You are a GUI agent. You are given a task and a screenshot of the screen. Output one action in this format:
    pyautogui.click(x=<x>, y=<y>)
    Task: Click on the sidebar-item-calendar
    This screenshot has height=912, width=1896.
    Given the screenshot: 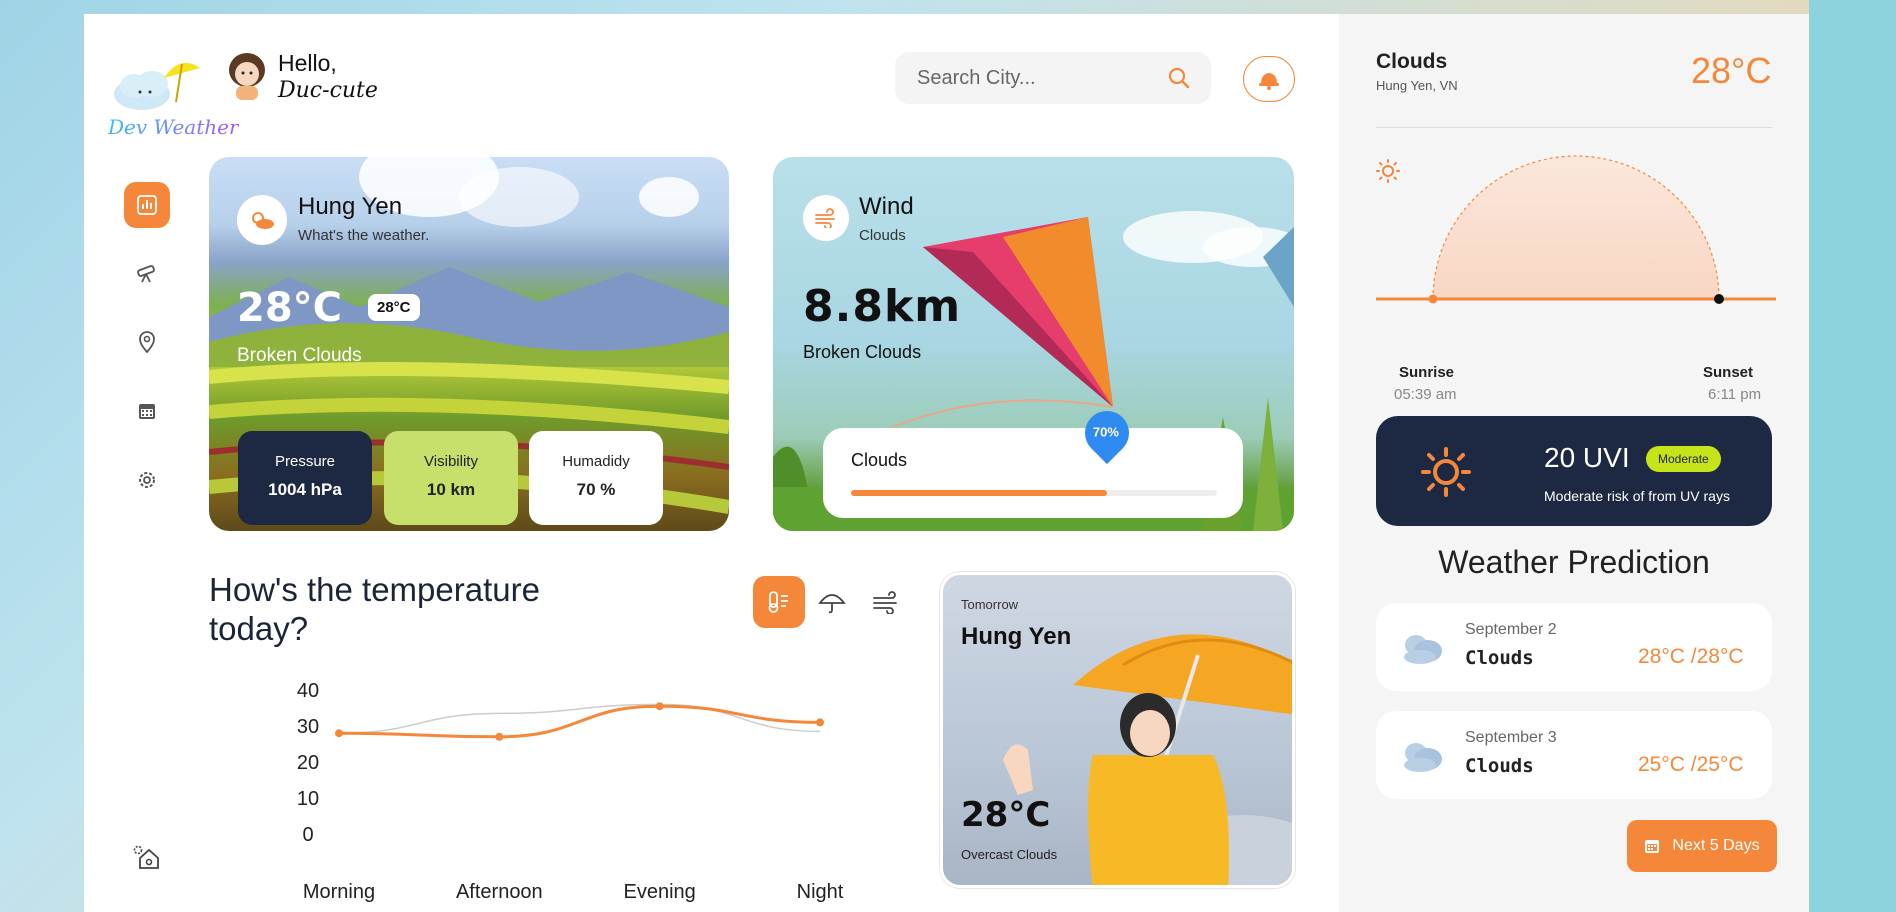 What is the action you would take?
    pyautogui.click(x=147, y=411)
    